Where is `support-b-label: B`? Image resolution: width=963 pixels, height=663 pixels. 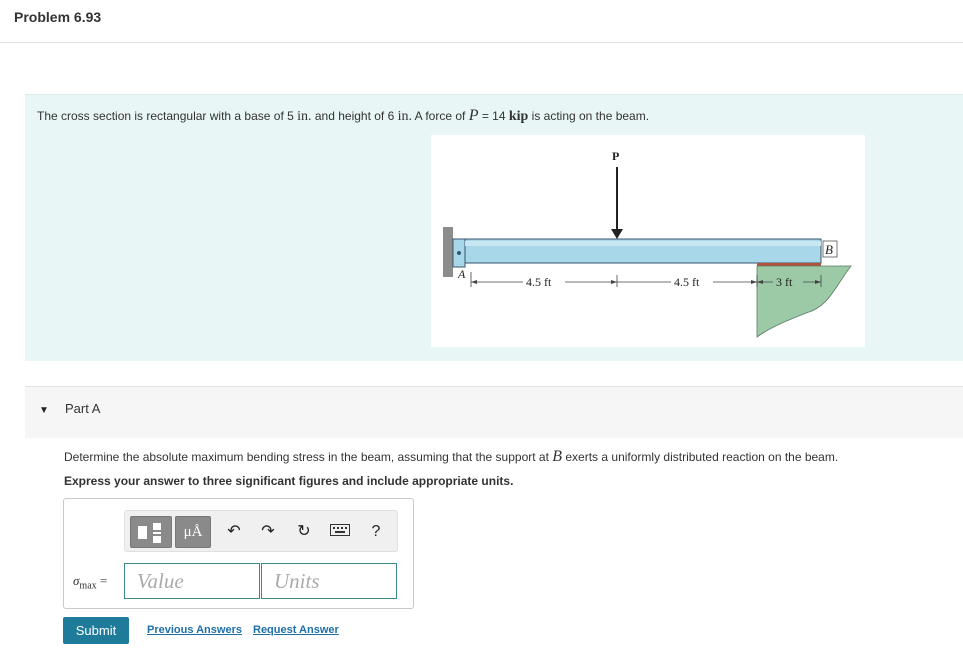 support-b-label: B is located at coordinates (829, 249).